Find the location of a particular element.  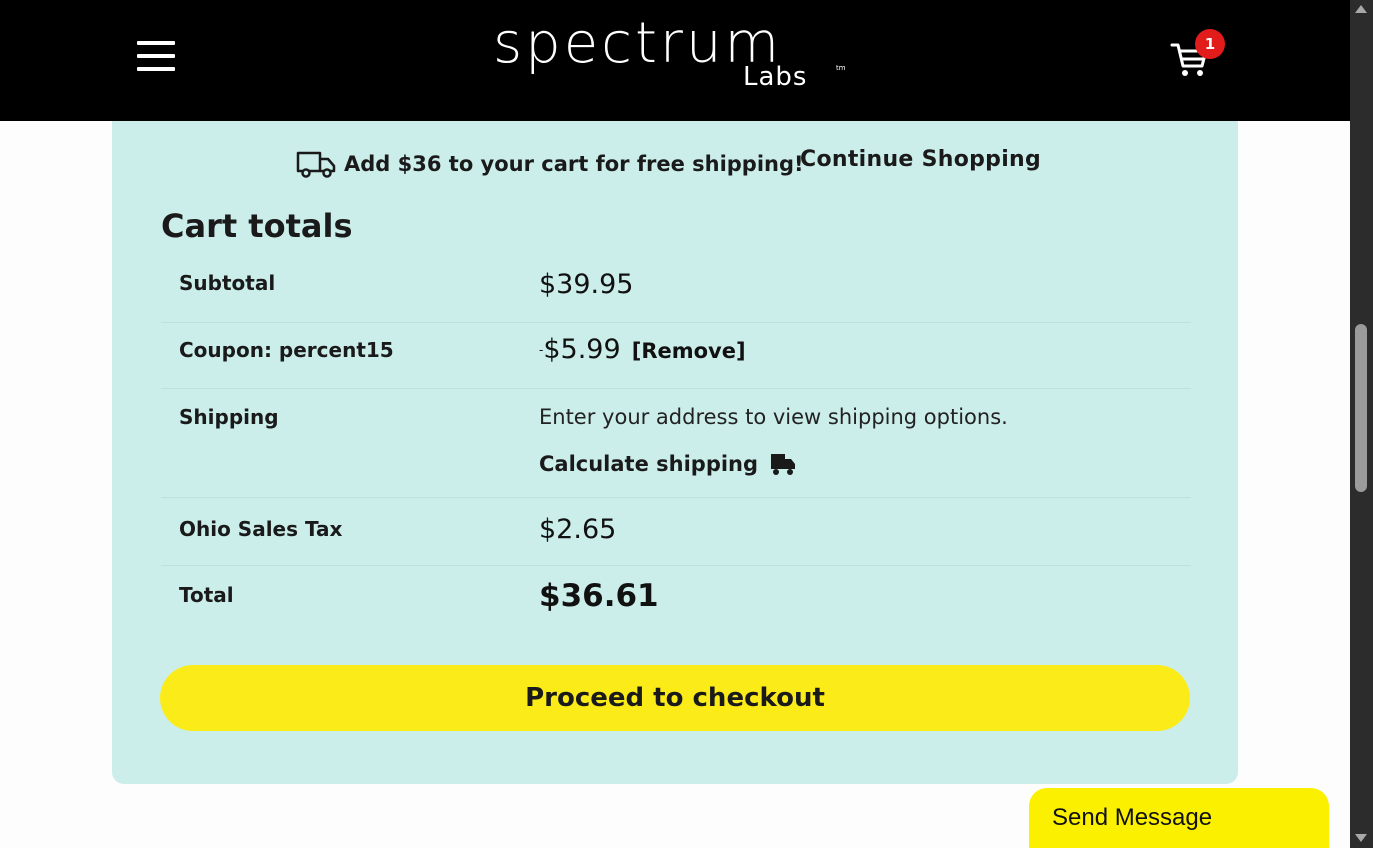

coupon-value-row: -$5.99 [Remove] is located at coordinates (642, 349).